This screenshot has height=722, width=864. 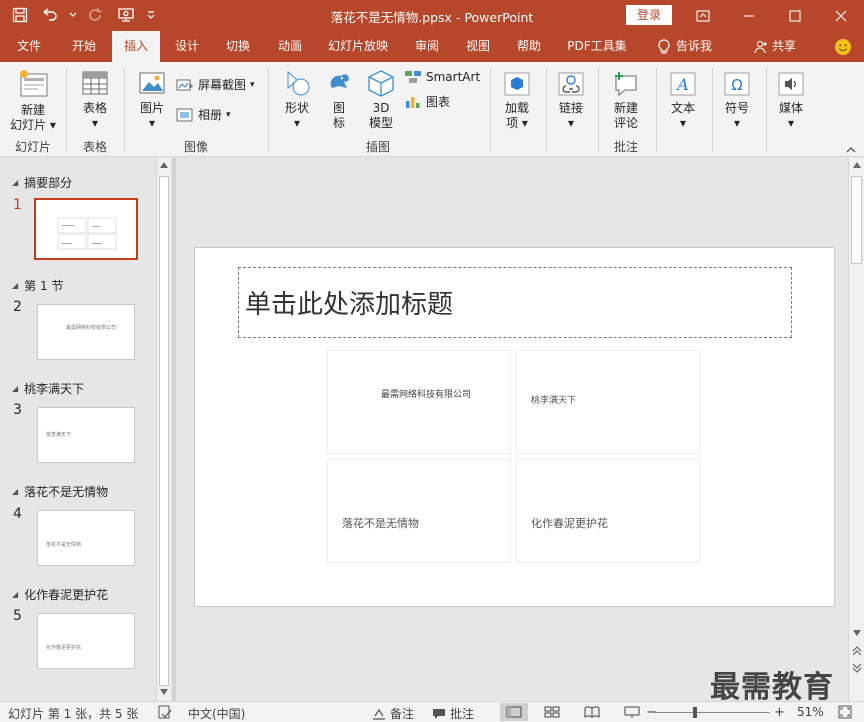 I want to click on add-ins-button: 加载 项 ▾, so click(x=517, y=99).